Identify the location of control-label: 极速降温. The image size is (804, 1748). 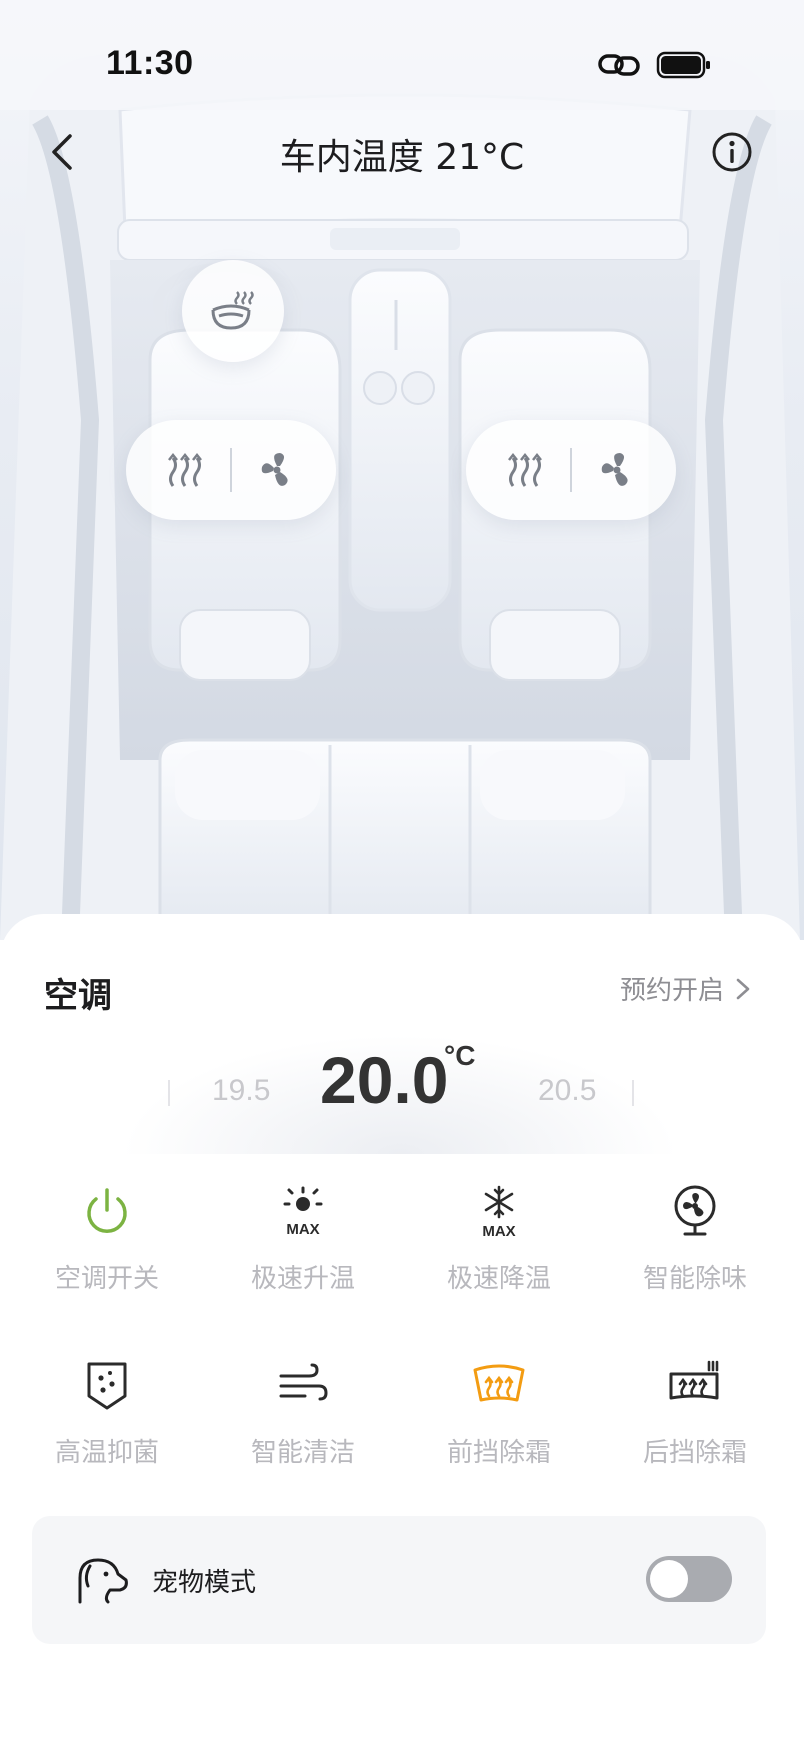
(498, 1279).